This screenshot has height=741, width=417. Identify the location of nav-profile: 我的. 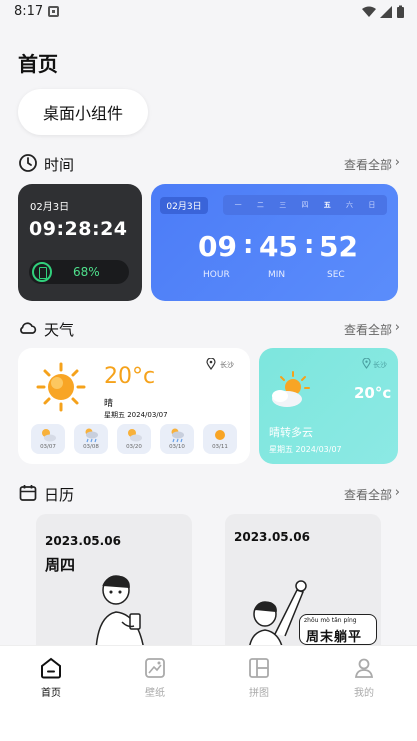
(364, 677).